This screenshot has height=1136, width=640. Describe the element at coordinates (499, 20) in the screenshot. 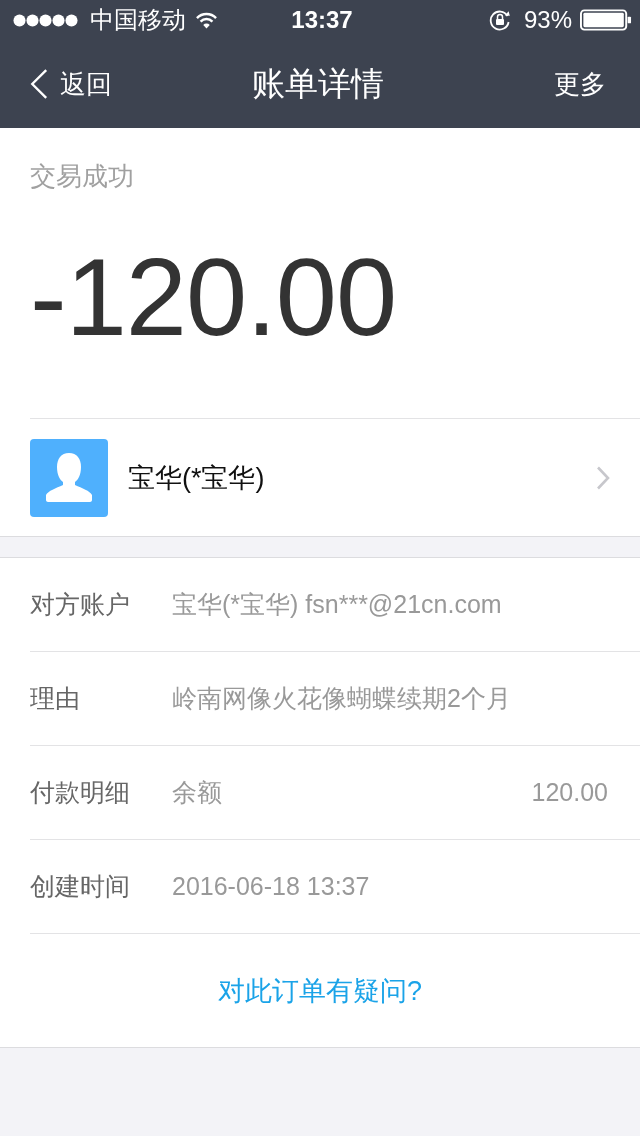

I see `rotation-lock-icon` at that location.